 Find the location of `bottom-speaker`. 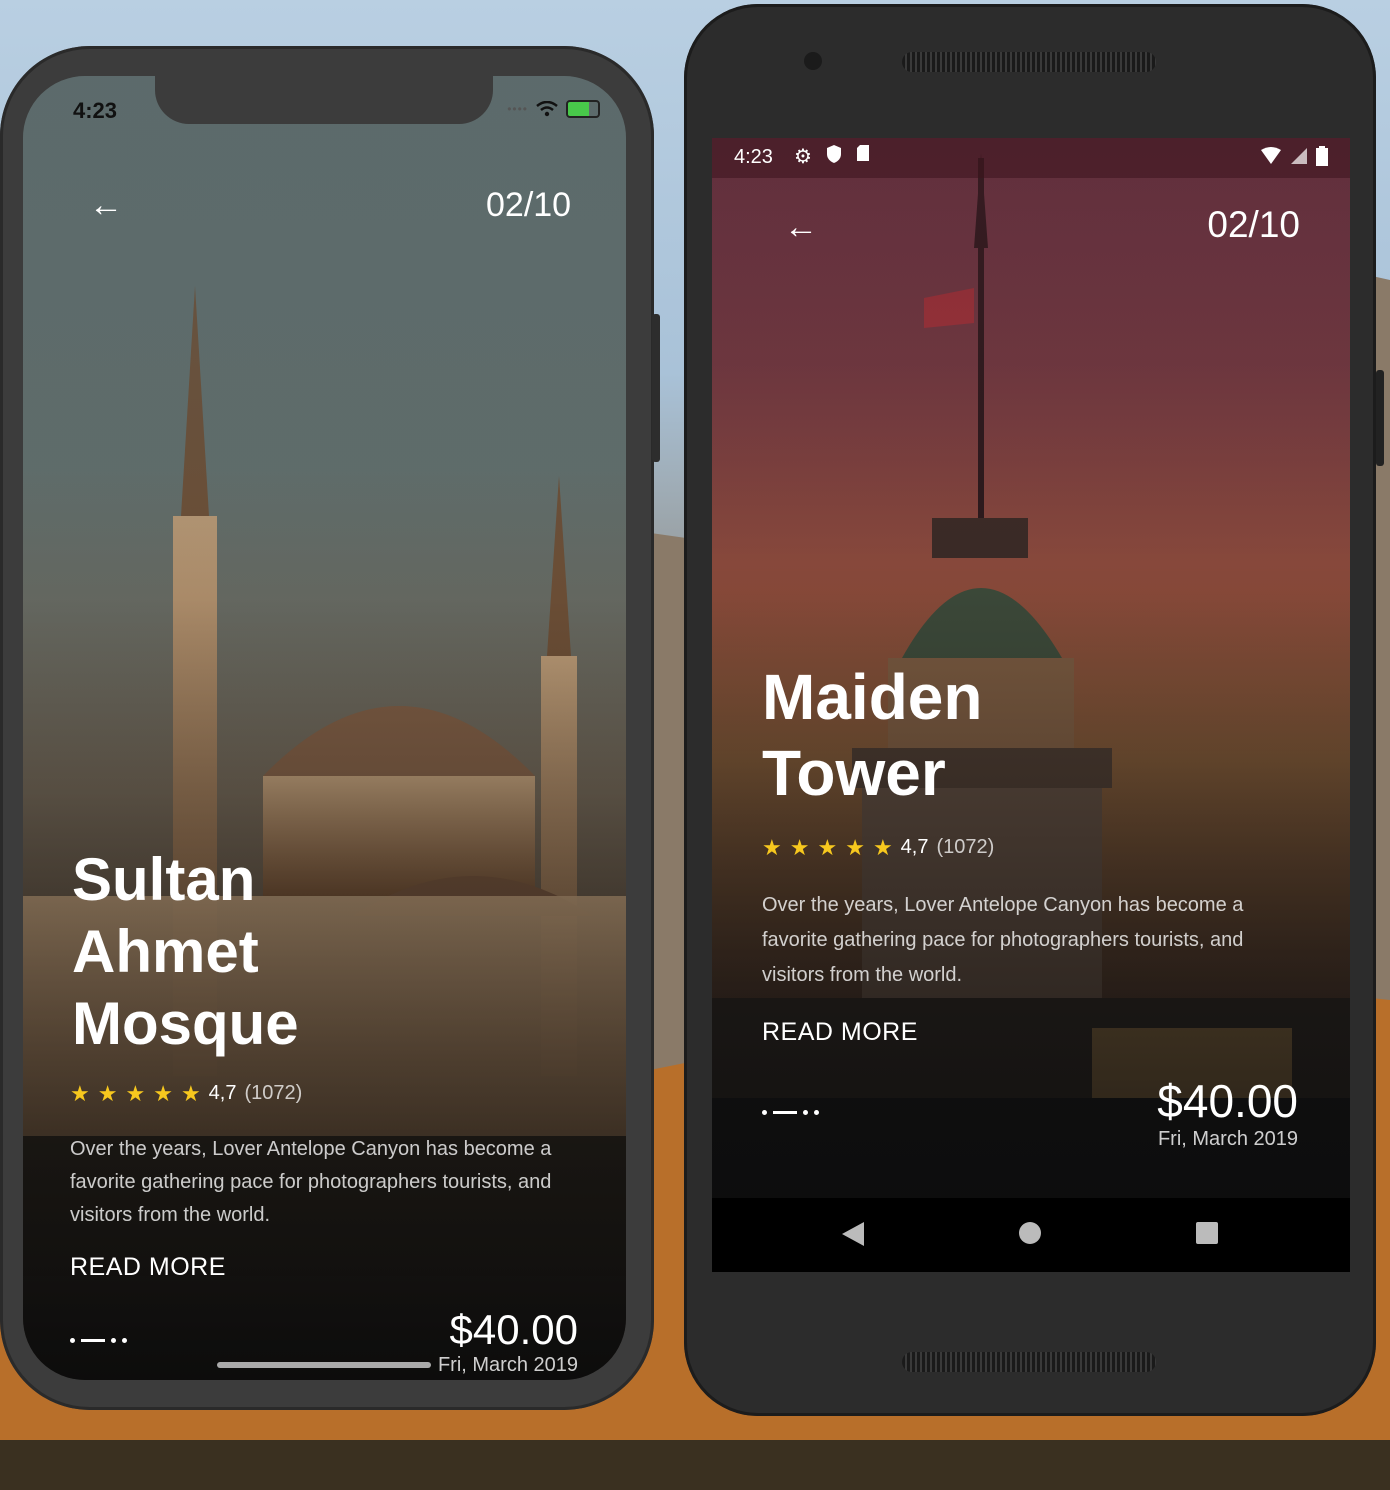

bottom-speaker is located at coordinates (1029, 1362).